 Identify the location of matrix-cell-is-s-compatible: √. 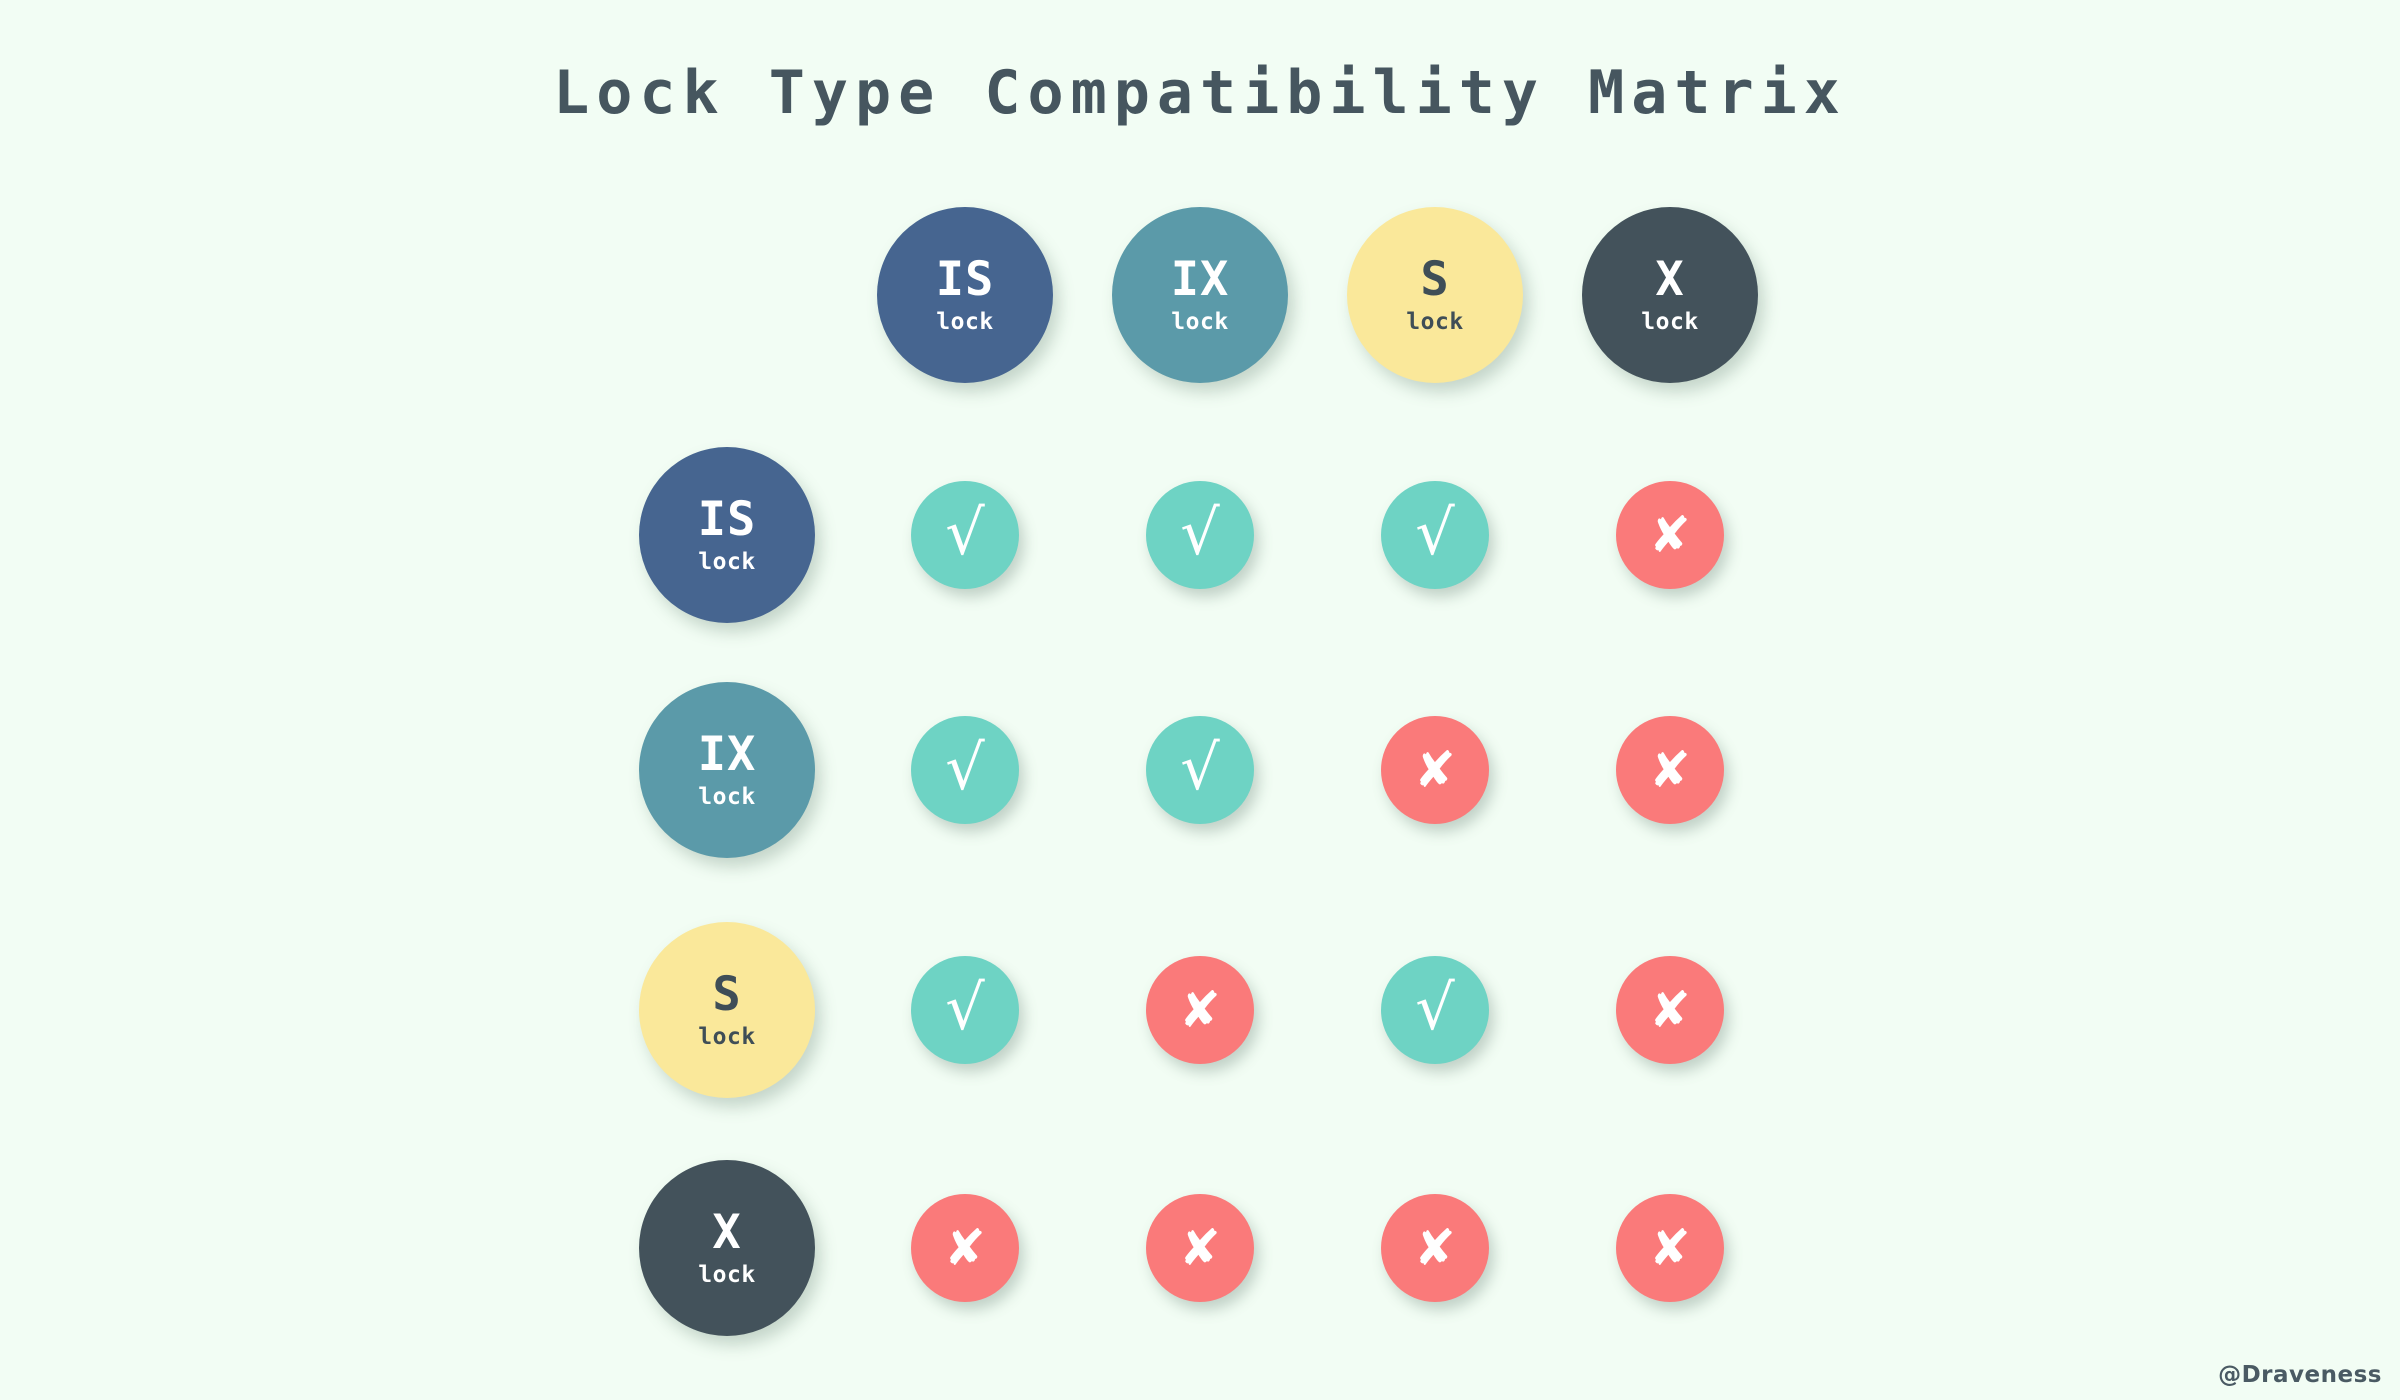
(1435, 535).